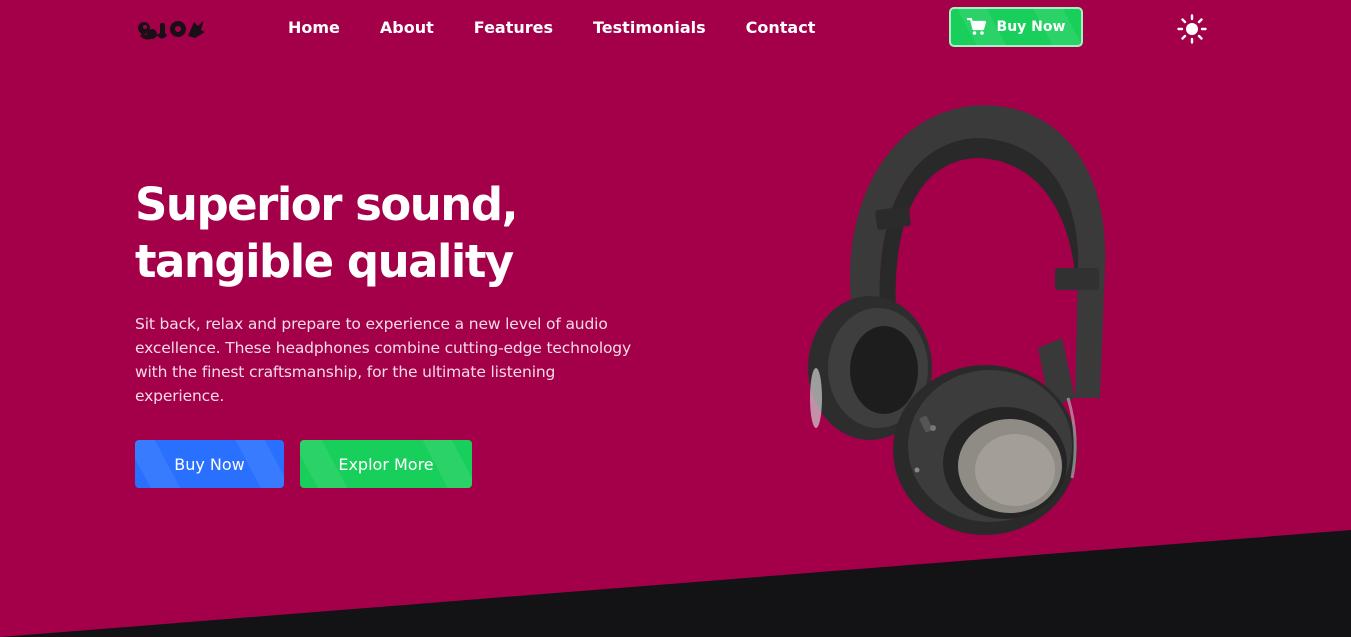  I want to click on hero-title-line-1: Superior sound,, so click(327, 204).